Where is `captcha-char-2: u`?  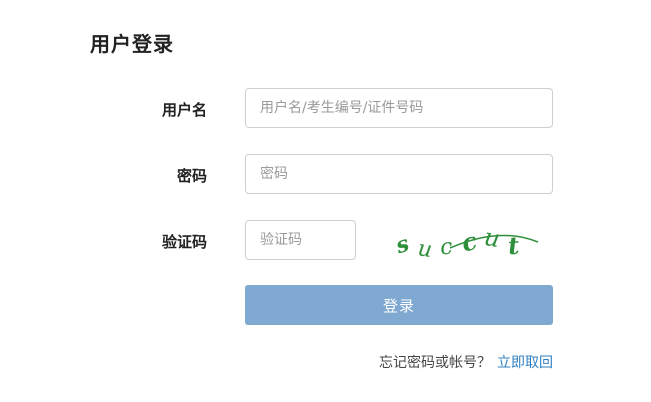 captcha-char-2: u is located at coordinates (425, 249).